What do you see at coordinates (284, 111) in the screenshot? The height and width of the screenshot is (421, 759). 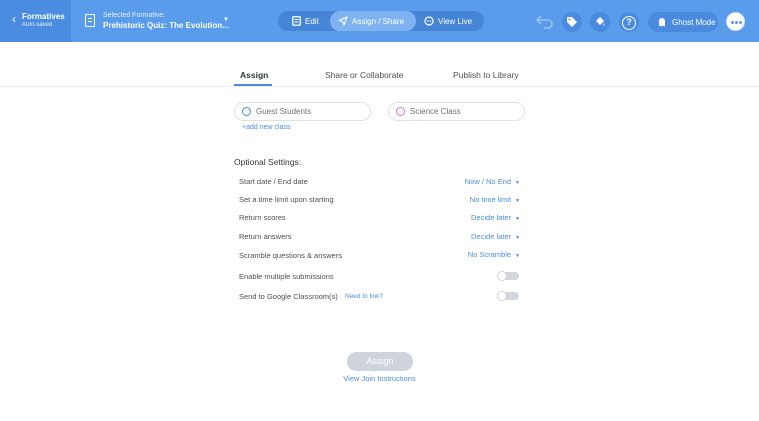 I see `class-label: Guest Students` at bounding box center [284, 111].